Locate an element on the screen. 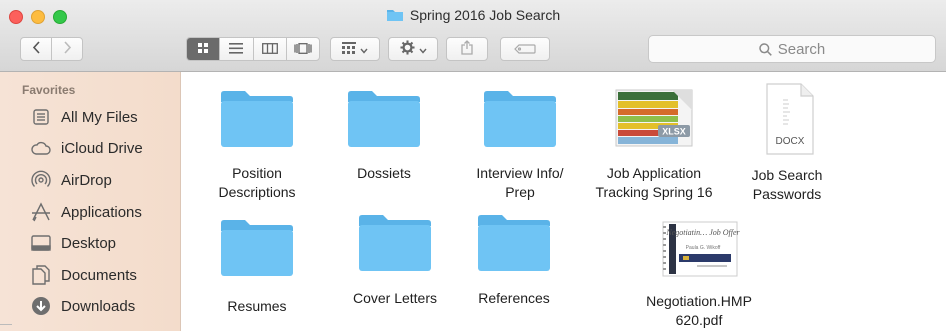  file-label: Resumes is located at coordinates (257, 306).